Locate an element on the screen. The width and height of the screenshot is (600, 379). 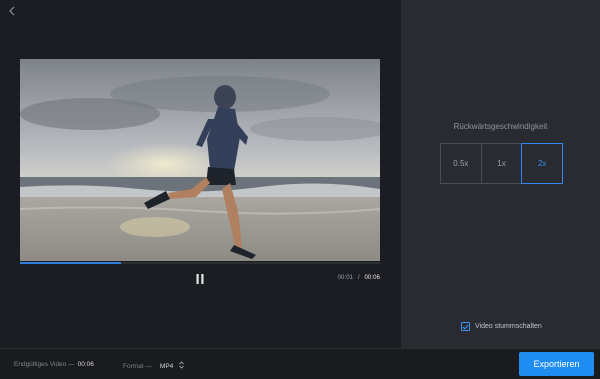
playback-progress-fill is located at coordinates (70, 263).